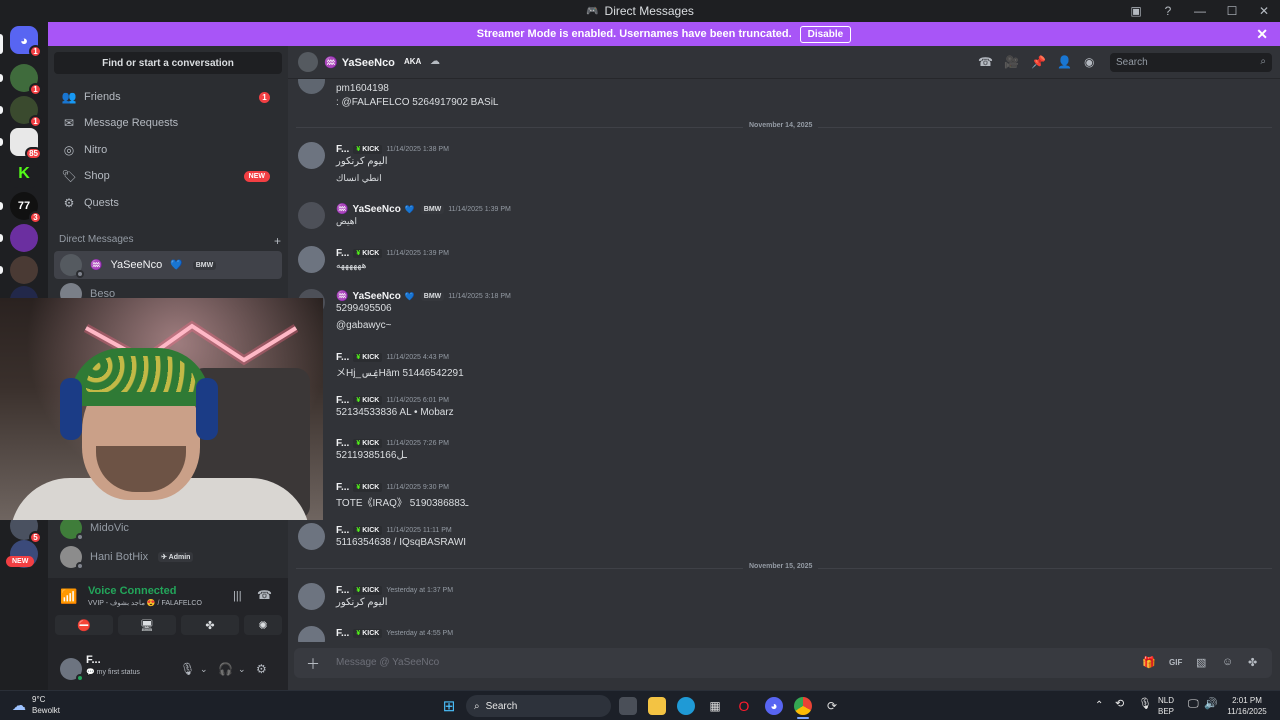 This screenshot has height=720, width=1280. Describe the element at coordinates (161, 409) in the screenshot. I see `webcam-overlay` at that location.